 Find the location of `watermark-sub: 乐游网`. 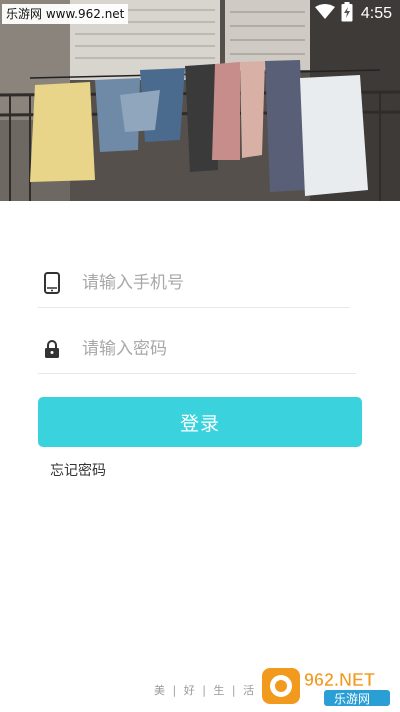

watermark-sub: 乐游网 is located at coordinates (352, 699).